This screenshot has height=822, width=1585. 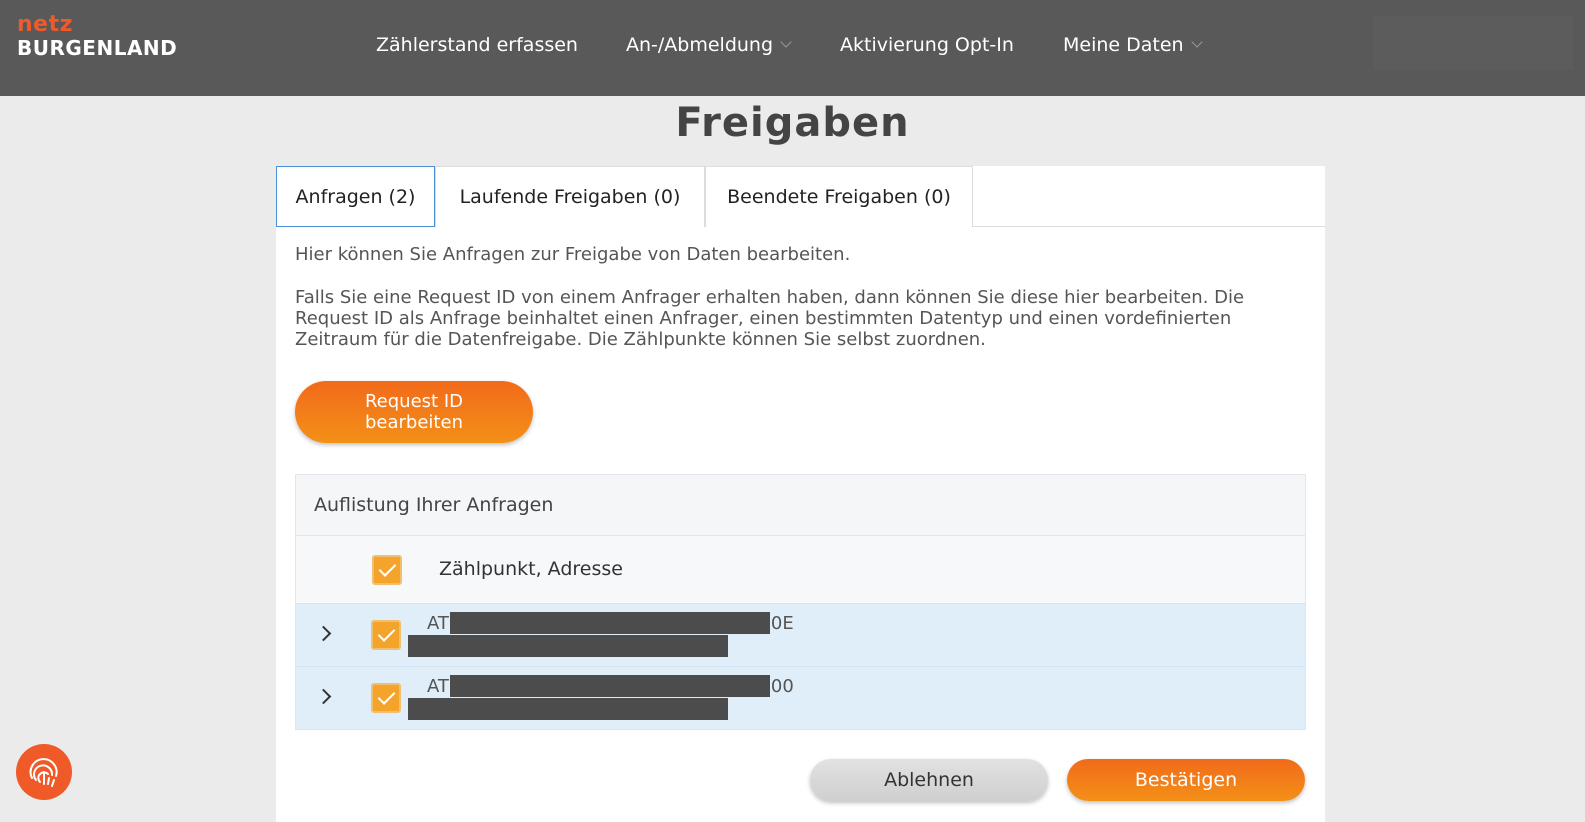 I want to click on list-header: Auflistung Ihrer Anfragen, so click(x=800, y=505).